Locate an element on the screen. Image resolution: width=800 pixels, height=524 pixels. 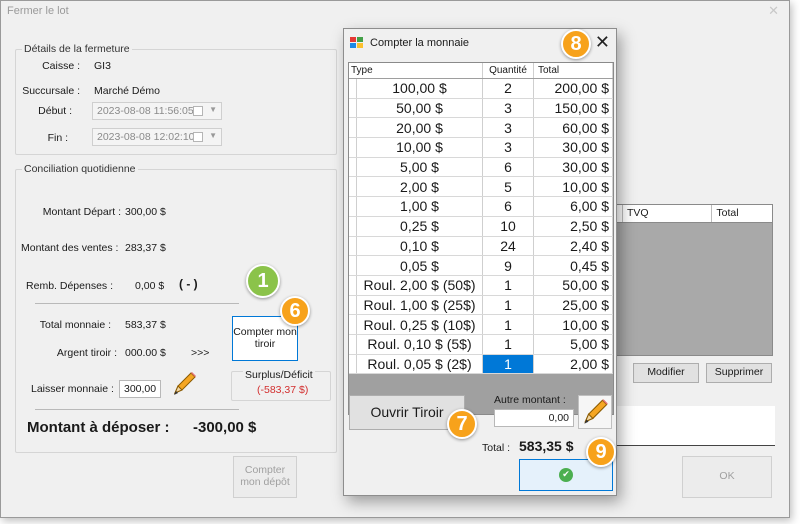
dialog-title-bar: Compter la monnaie is located at coordinates (409, 43).